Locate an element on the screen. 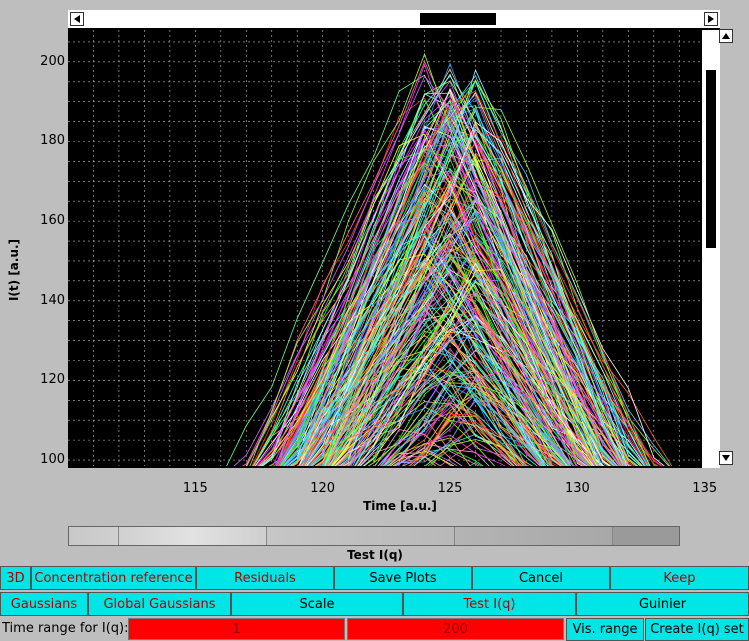  save-plots-button: Save Plots is located at coordinates (403, 578).